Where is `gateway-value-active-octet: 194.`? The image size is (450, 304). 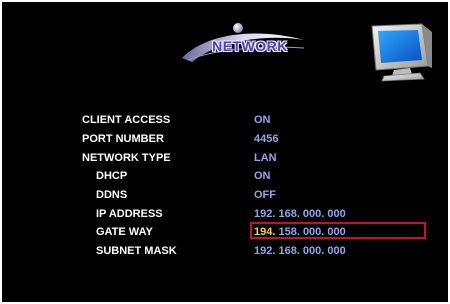 gateway-value-active-octet: 194. is located at coordinates (264, 232).